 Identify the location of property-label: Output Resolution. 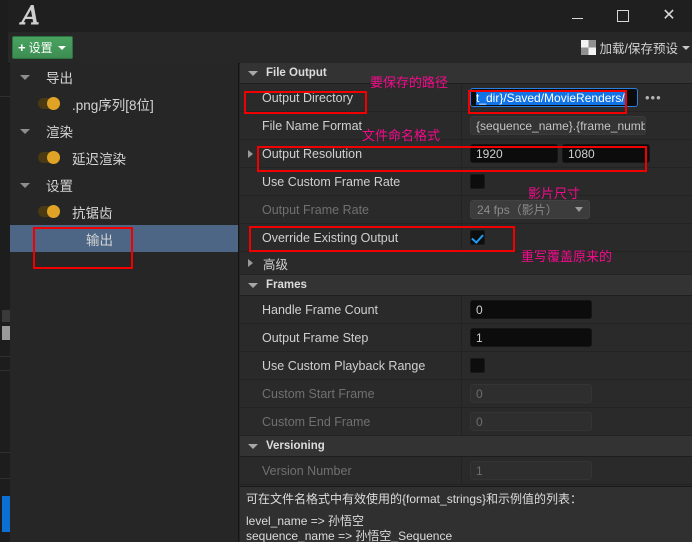
(351, 153).